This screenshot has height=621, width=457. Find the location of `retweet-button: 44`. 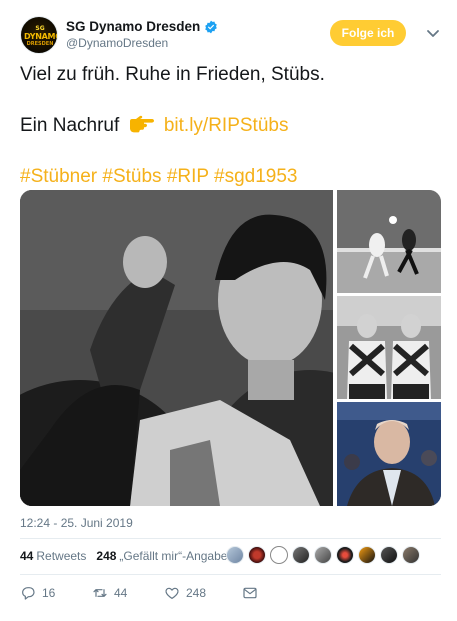

retweet-button: 44 is located at coordinates (110, 593).